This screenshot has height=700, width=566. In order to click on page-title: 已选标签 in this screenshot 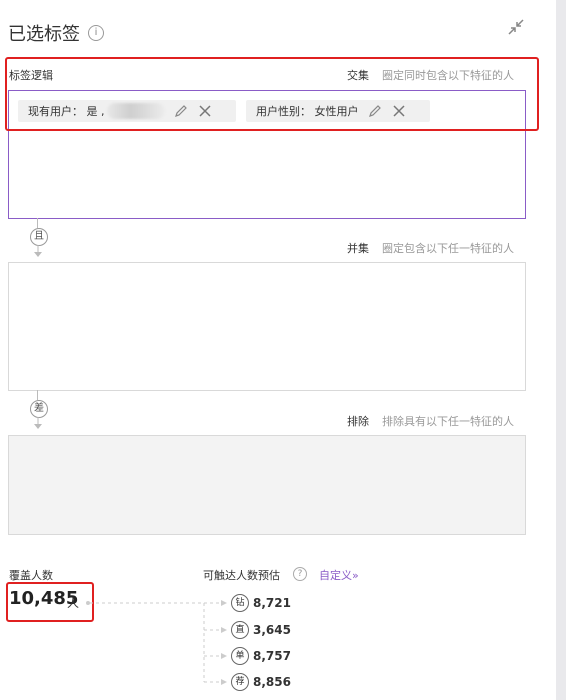, I will do `click(44, 34)`.